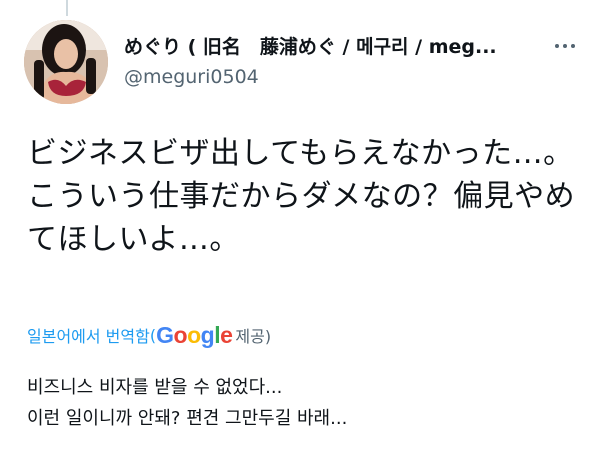 This screenshot has height=463, width=600. I want to click on provided-by-label: 제공), so click(253, 336).